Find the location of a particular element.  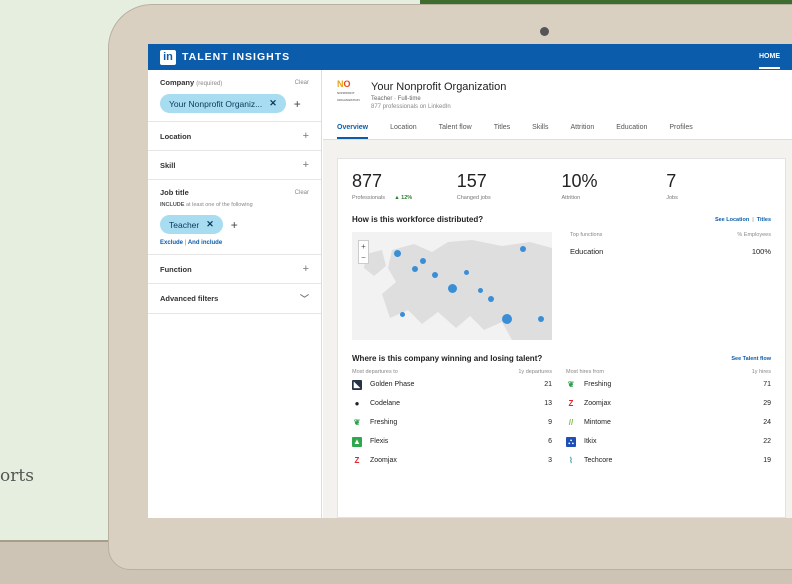

techcore-icon: ⌇ is located at coordinates (571, 460).